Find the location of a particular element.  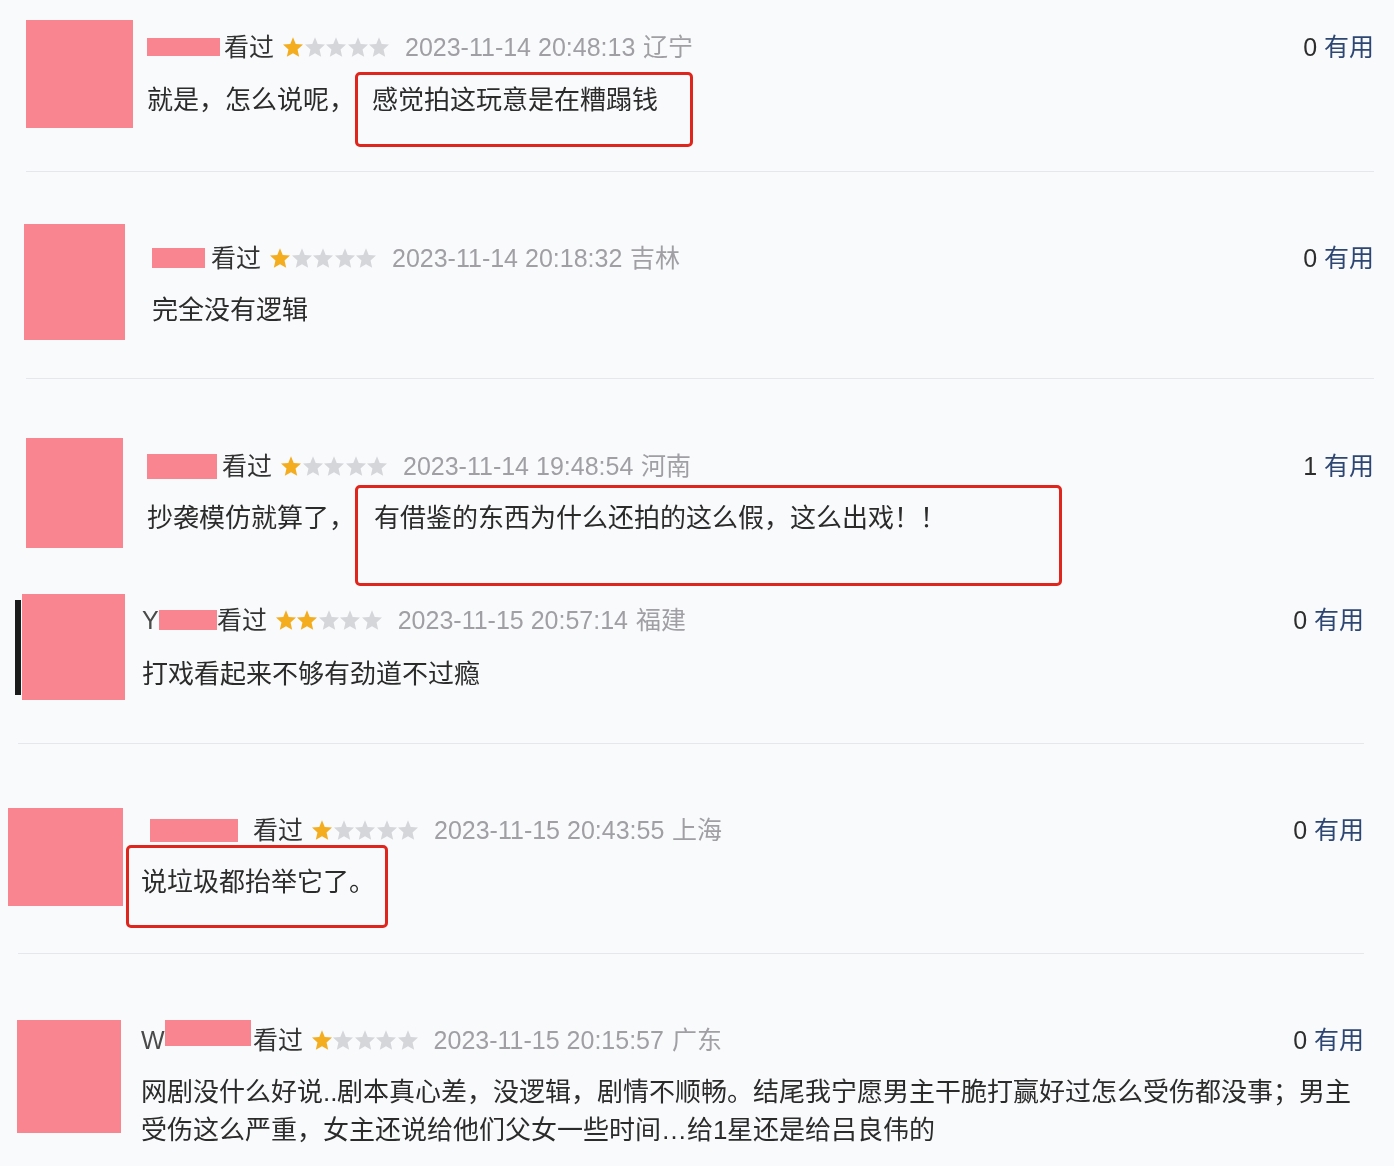

username-fragment: W is located at coordinates (153, 1040).